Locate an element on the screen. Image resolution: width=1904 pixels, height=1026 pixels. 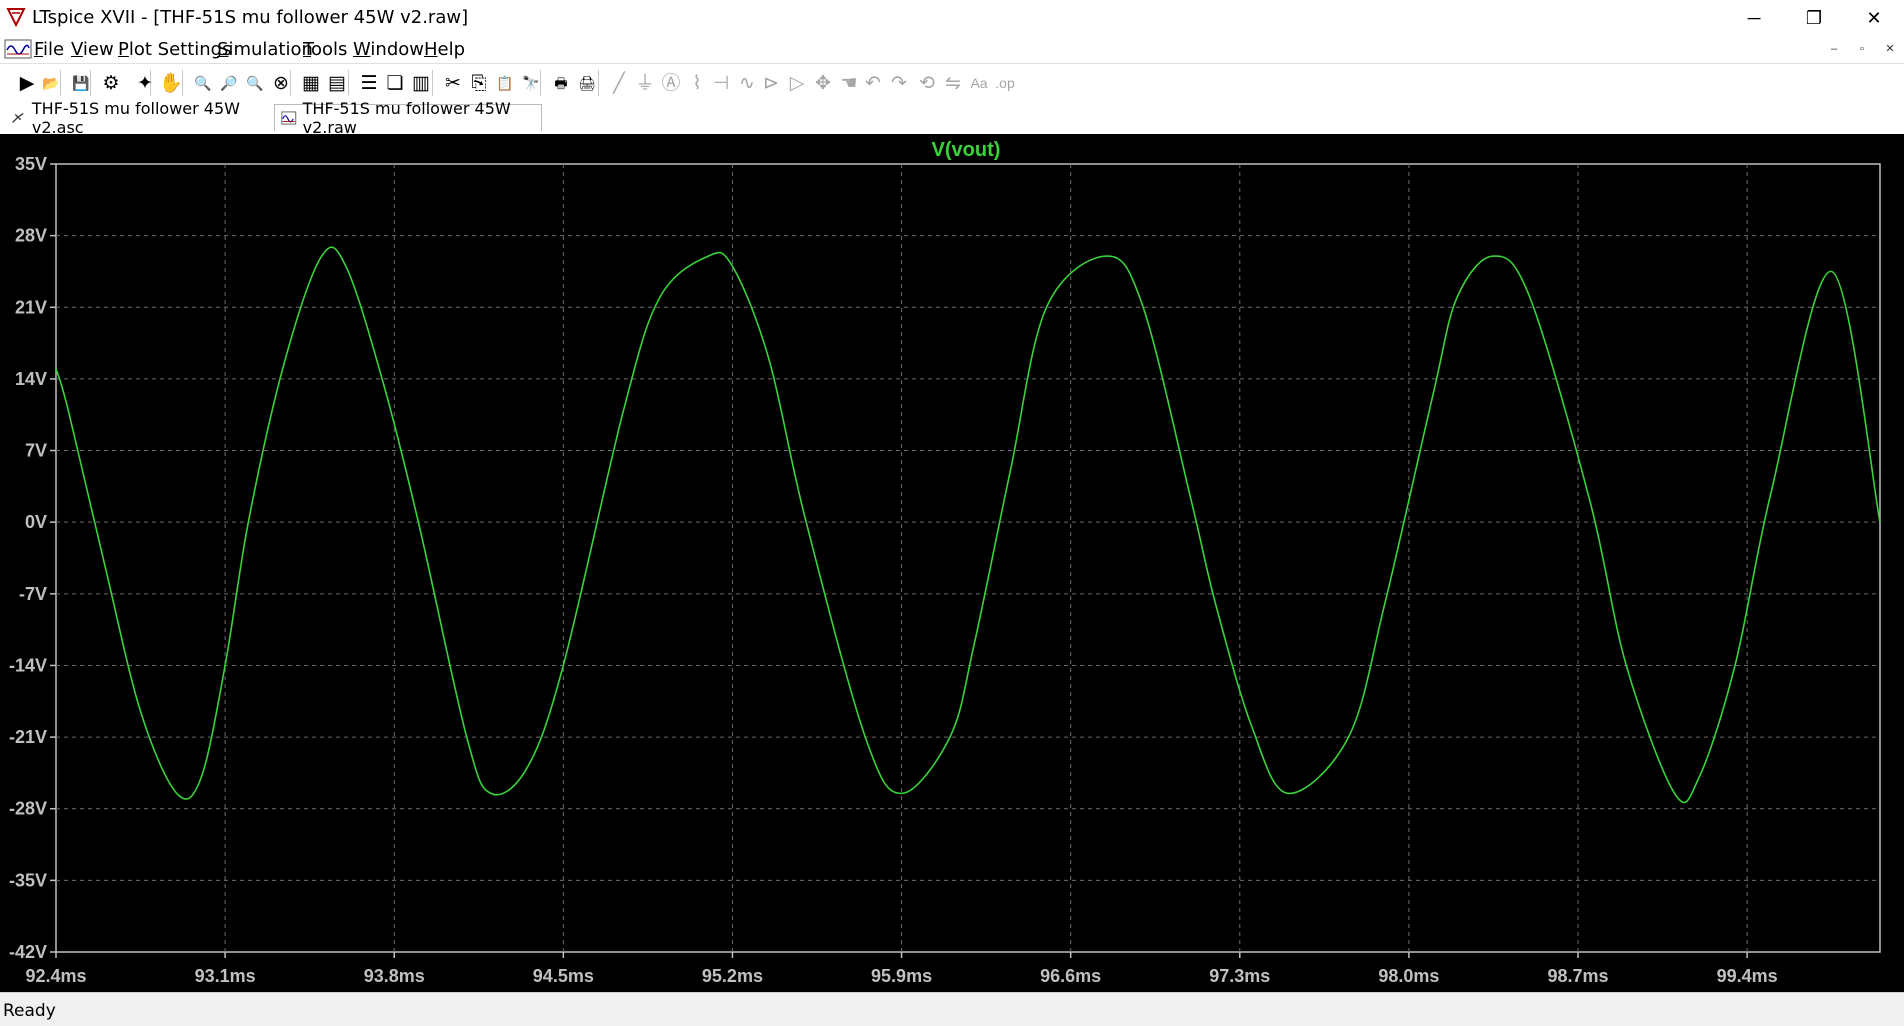
minimize-icon: ─ is located at coordinates (1754, 17).